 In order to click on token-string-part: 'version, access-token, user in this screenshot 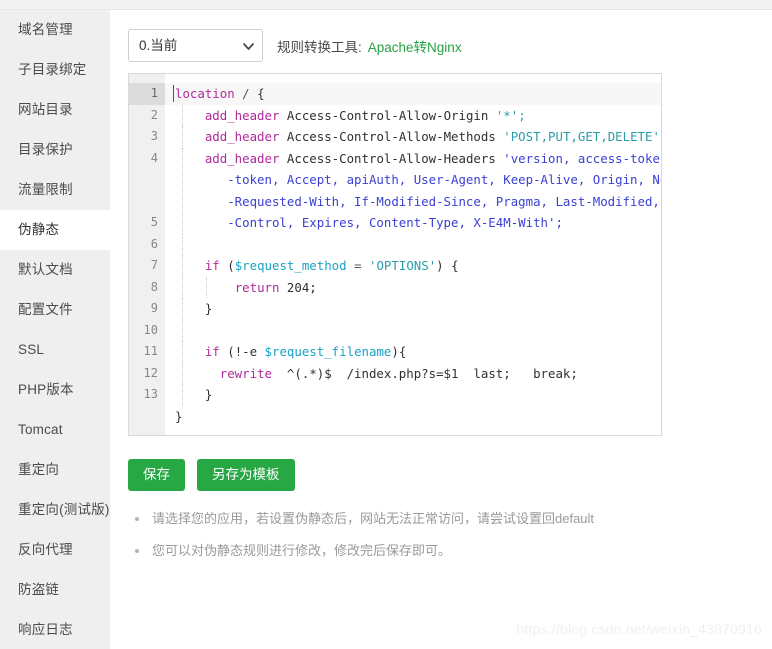, I will do `click(582, 158)`.